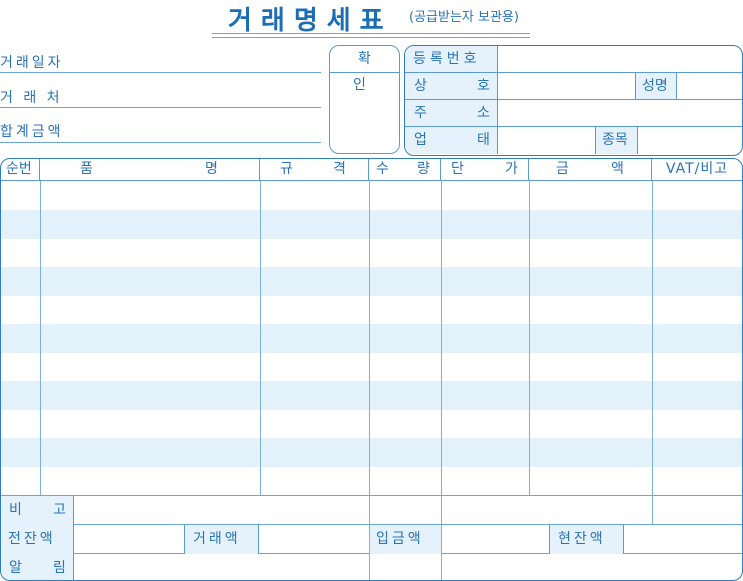 This screenshot has height=581, width=743. I want to click on header-vat: VAT/비고, so click(697, 169).